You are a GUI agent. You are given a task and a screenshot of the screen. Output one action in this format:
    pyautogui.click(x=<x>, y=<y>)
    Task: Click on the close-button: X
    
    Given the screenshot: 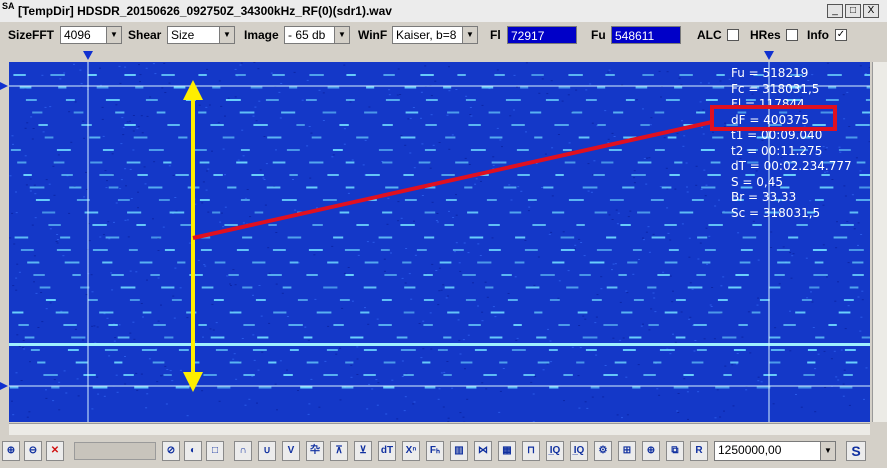 What is the action you would take?
    pyautogui.click(x=871, y=11)
    